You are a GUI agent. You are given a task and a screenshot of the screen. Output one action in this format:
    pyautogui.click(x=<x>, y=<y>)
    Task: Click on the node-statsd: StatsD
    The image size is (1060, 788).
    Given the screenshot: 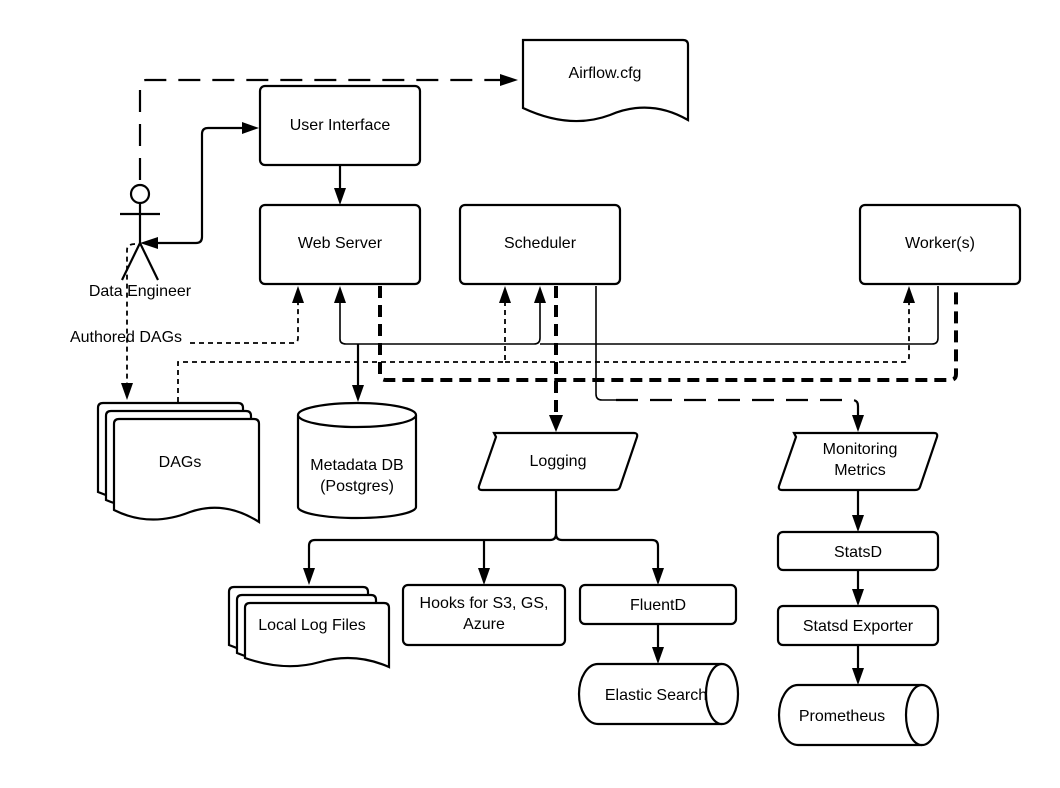 What is the action you would take?
    pyautogui.click(x=858, y=551)
    